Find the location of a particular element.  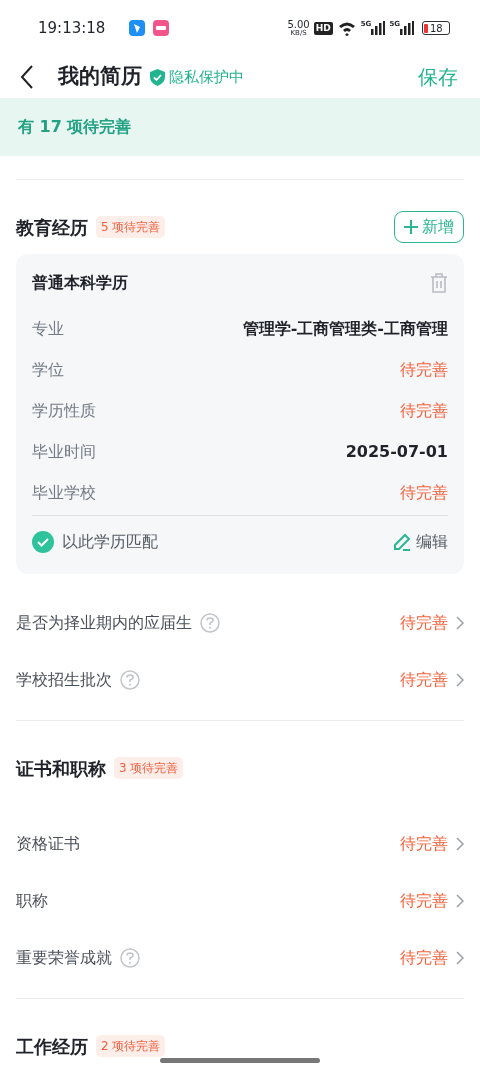

list-row: 资格证书 待完善 is located at coordinates (240, 843).